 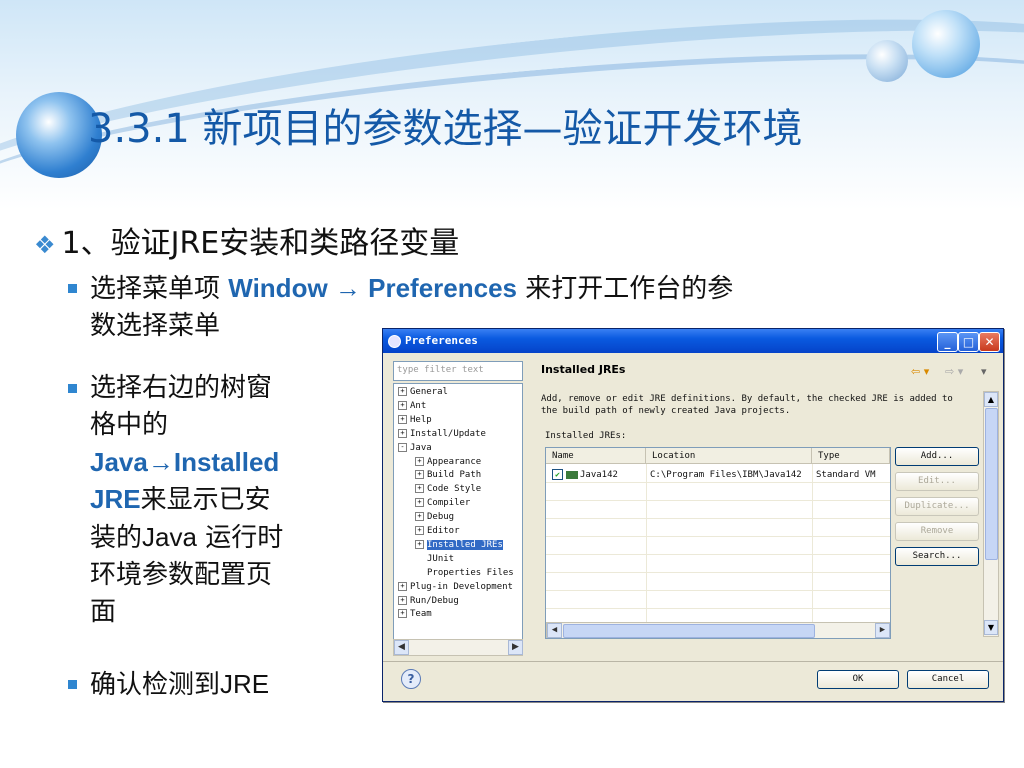 I want to click on panel-vscrollbar: ▲ ▼, so click(x=991, y=514).